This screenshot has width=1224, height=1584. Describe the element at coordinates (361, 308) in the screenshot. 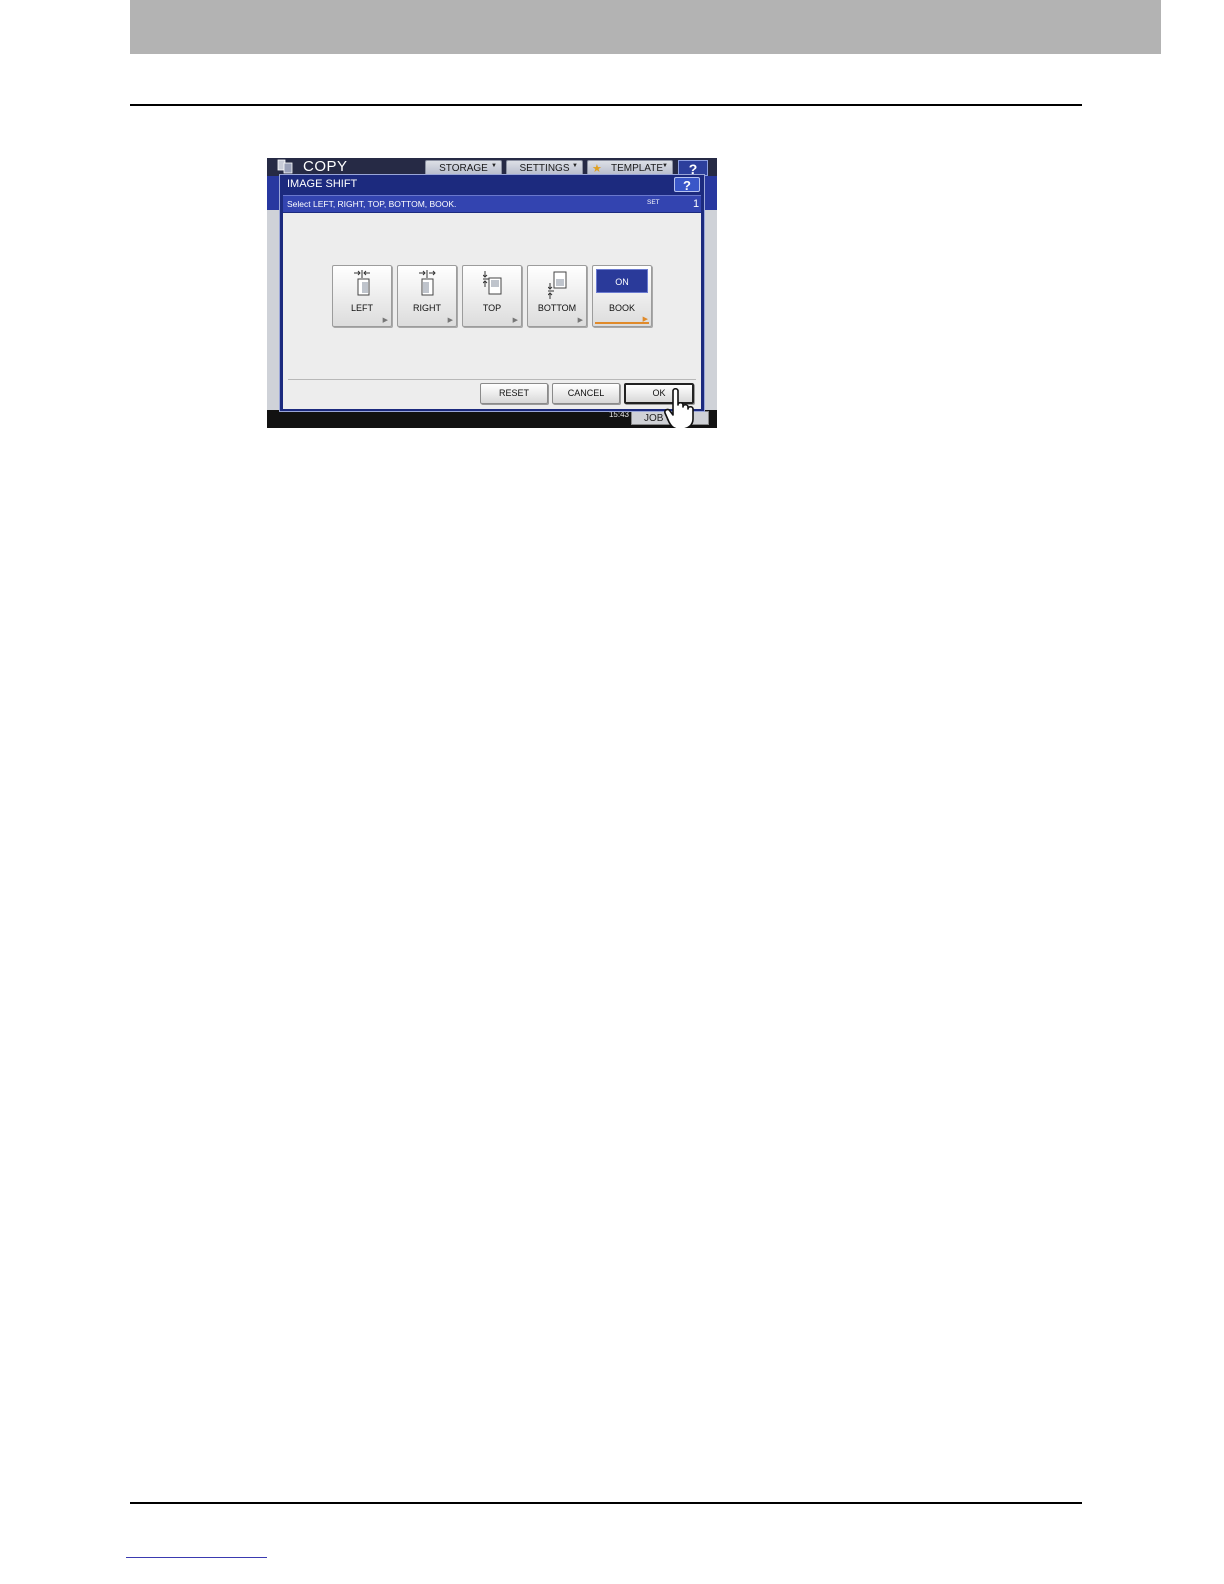

I see `left-label: LEFT` at that location.